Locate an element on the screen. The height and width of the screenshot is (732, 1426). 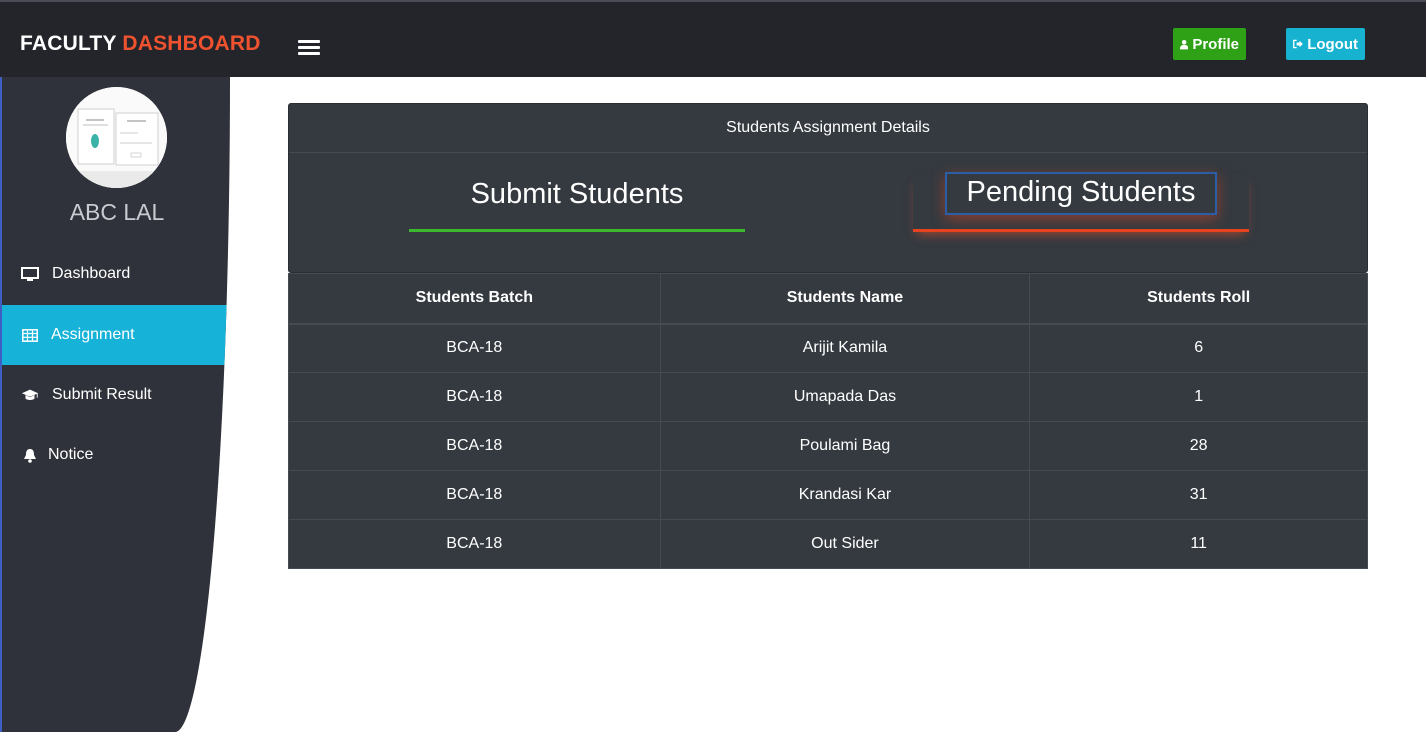
profile-button: Profile is located at coordinates (1209, 44).